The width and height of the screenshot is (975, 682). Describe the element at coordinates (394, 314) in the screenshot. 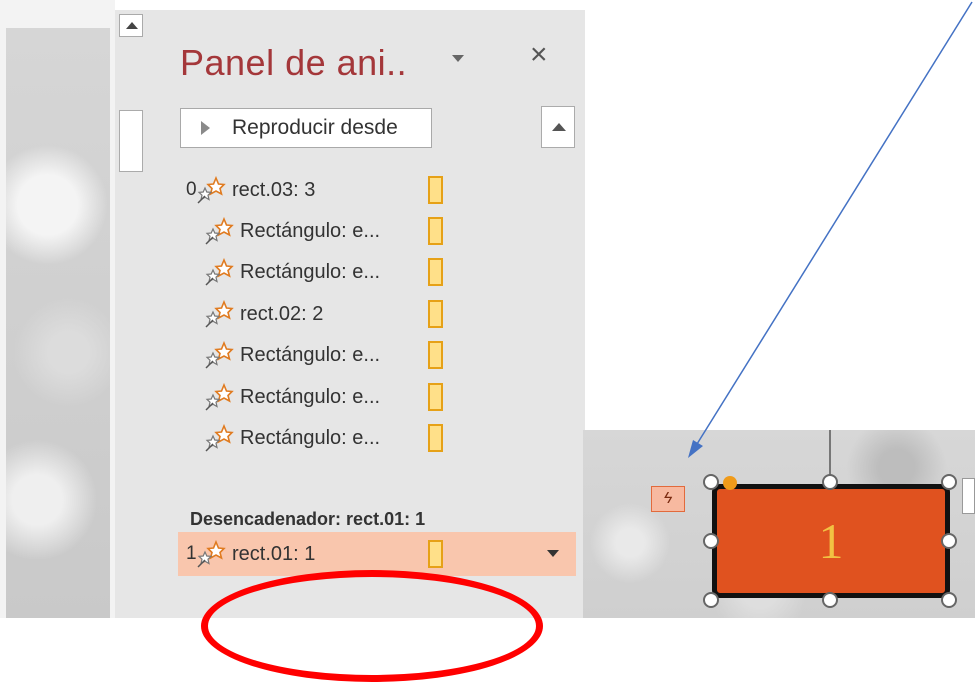

I see `animation-item: rect.02: 2` at that location.